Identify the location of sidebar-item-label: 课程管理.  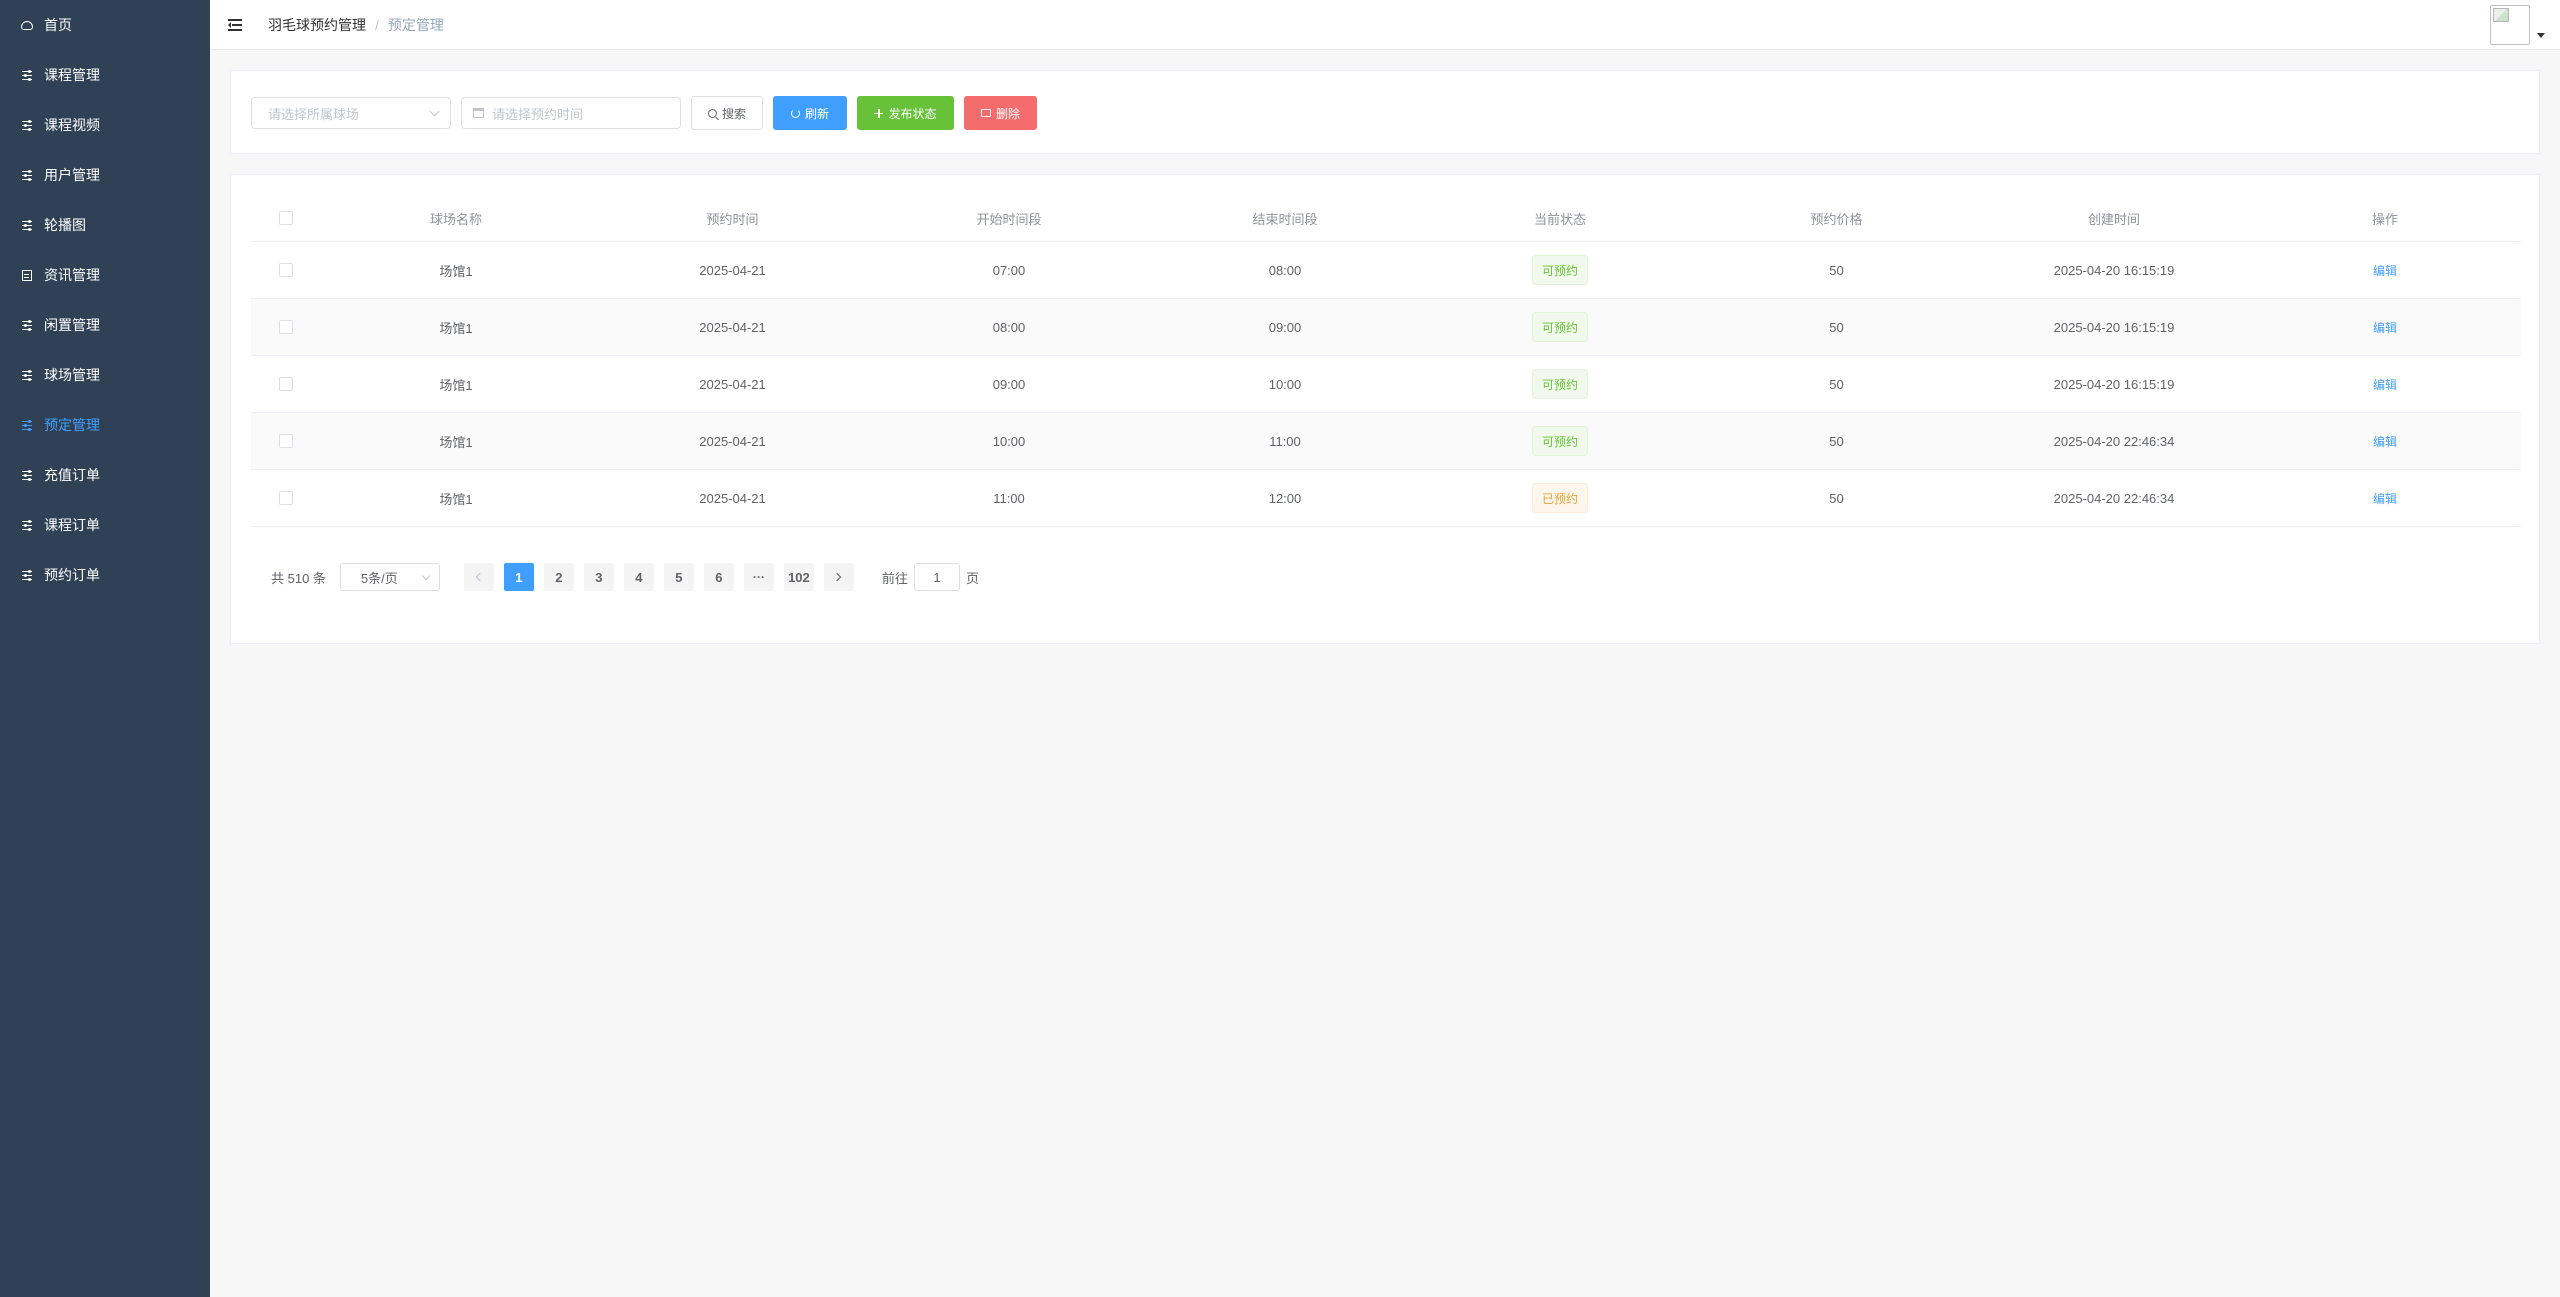
(72, 75).